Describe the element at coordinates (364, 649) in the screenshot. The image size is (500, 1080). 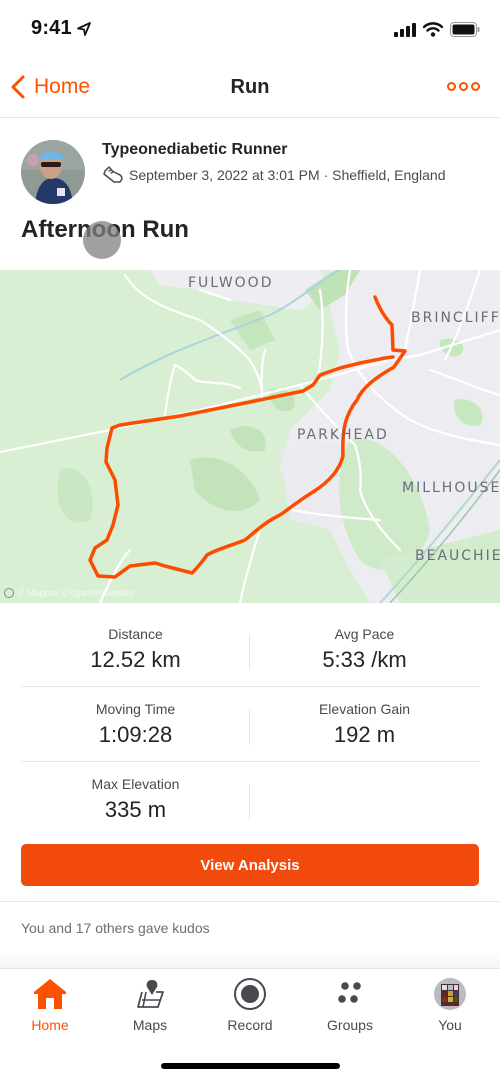
I see `stat-avg-pace: Avg Pace 5:33 /km` at that location.